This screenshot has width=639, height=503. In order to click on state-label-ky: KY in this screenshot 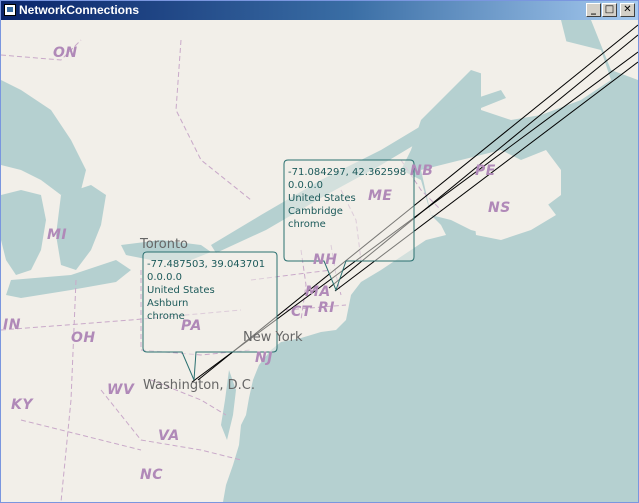, I will do `click(22, 405)`.